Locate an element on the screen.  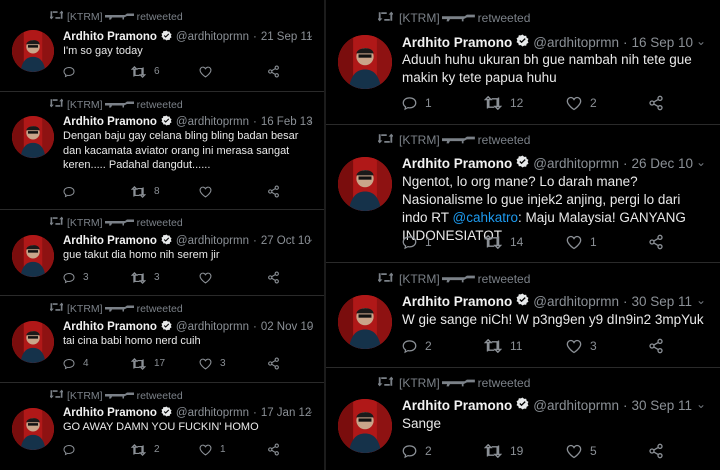
retweeted-label: retweeted is located at coordinates (159, 16).